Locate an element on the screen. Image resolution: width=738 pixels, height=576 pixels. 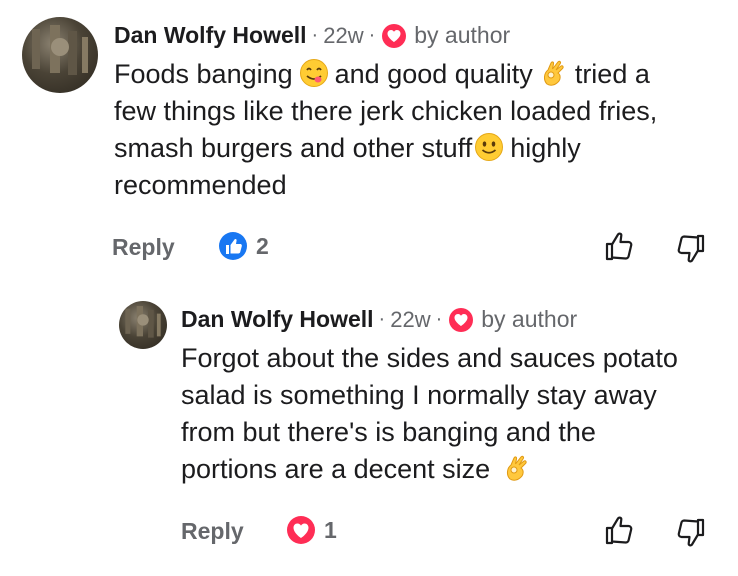
like-icon is located at coordinates (233, 246).